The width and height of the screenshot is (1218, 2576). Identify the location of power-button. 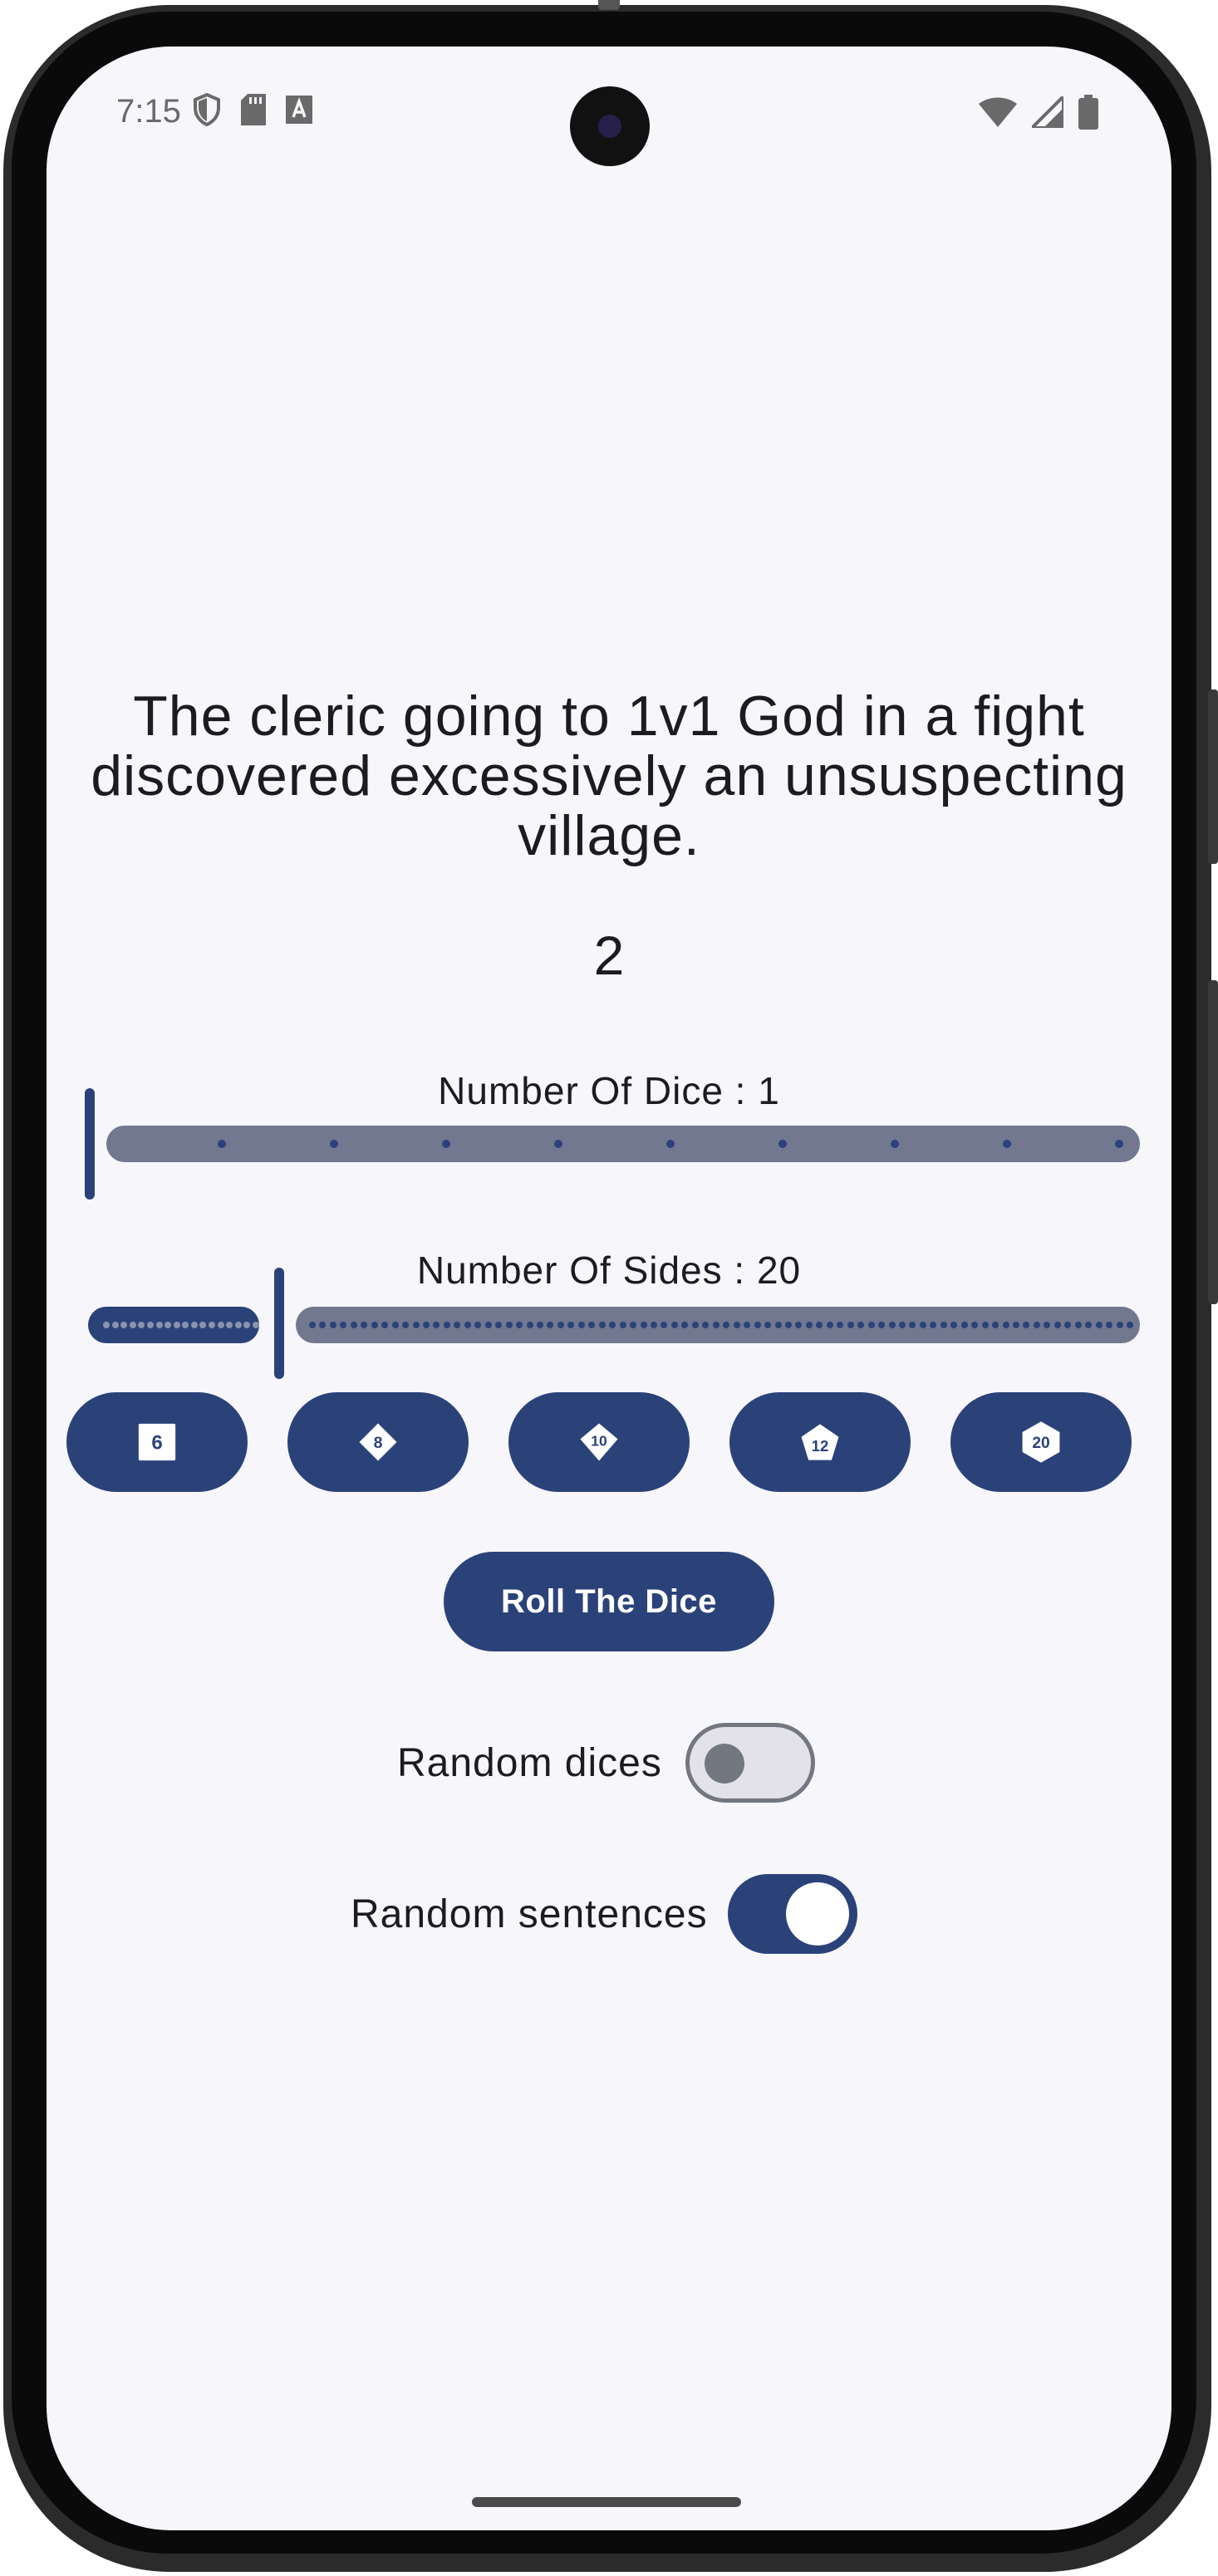
(1213, 1142).